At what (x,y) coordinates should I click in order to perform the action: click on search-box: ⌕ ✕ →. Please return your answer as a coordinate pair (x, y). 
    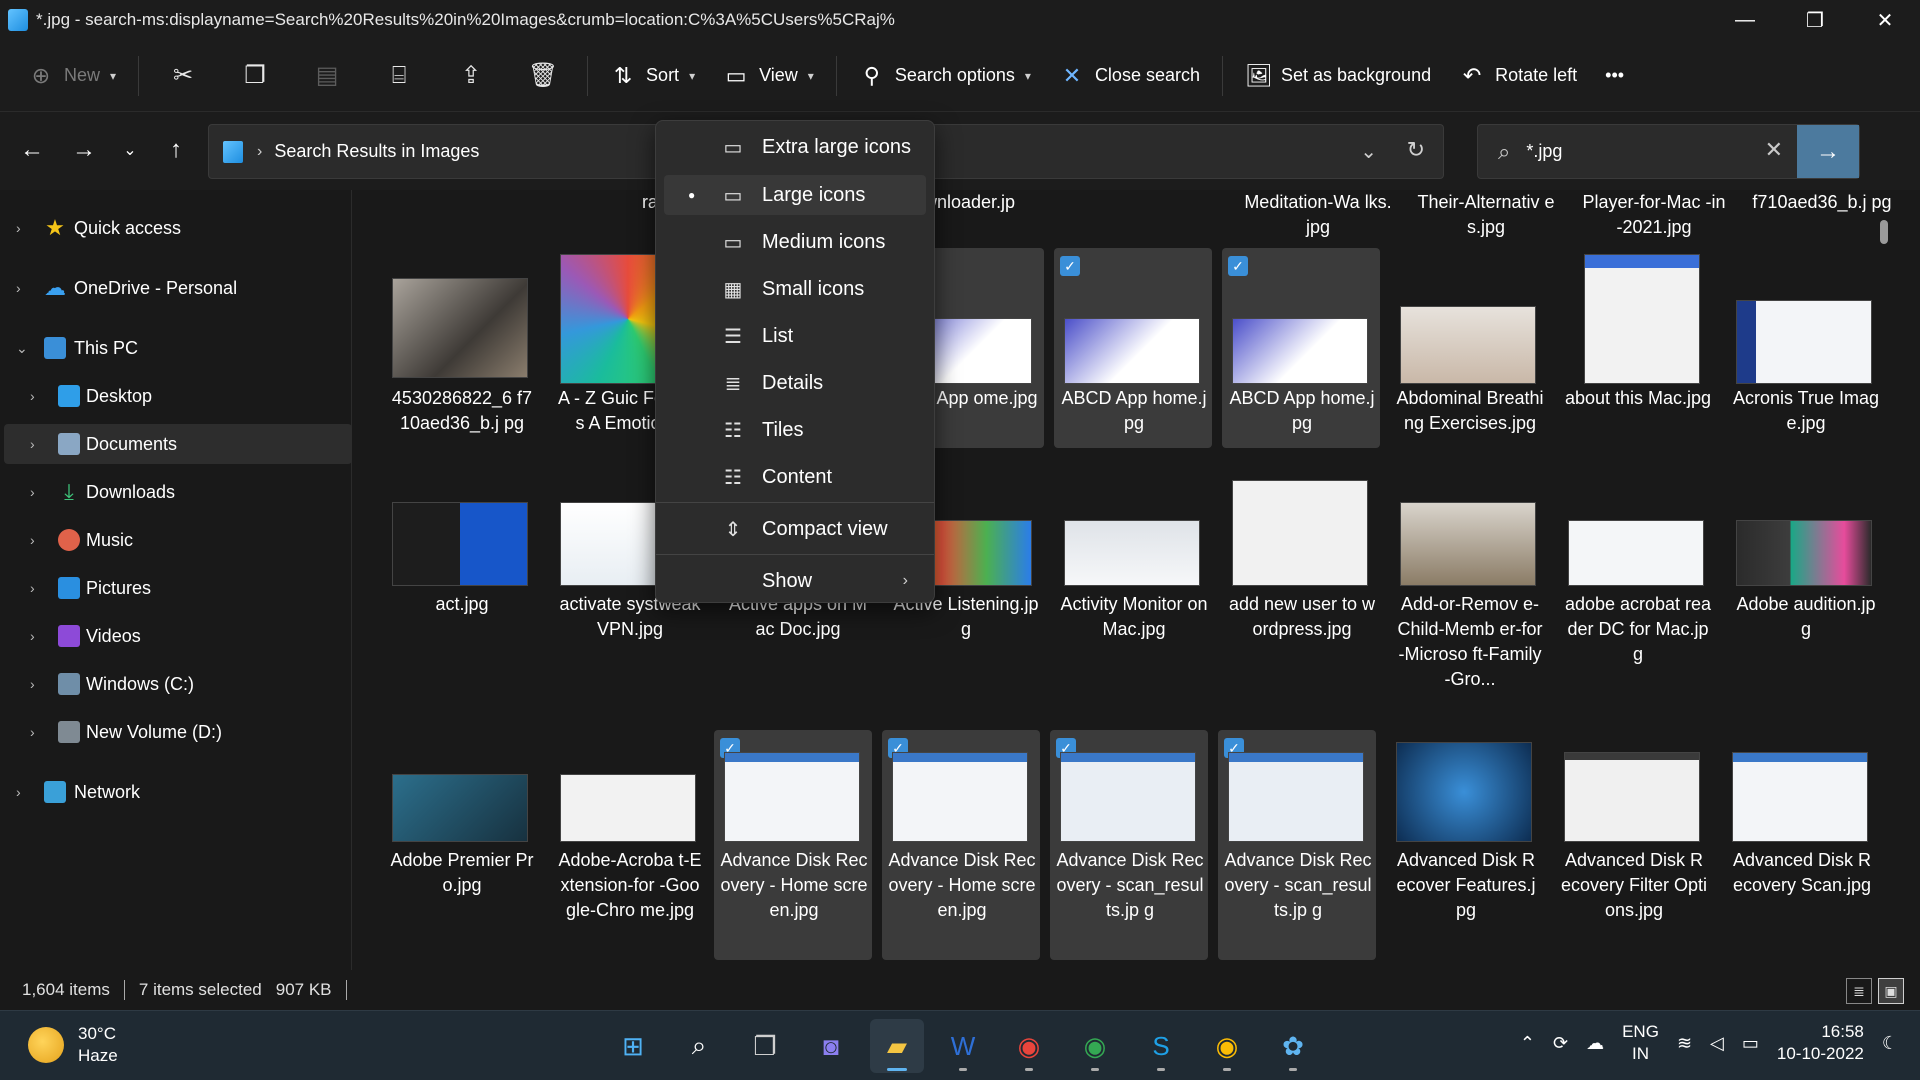
    Looking at the image, I should click on (1668, 151).